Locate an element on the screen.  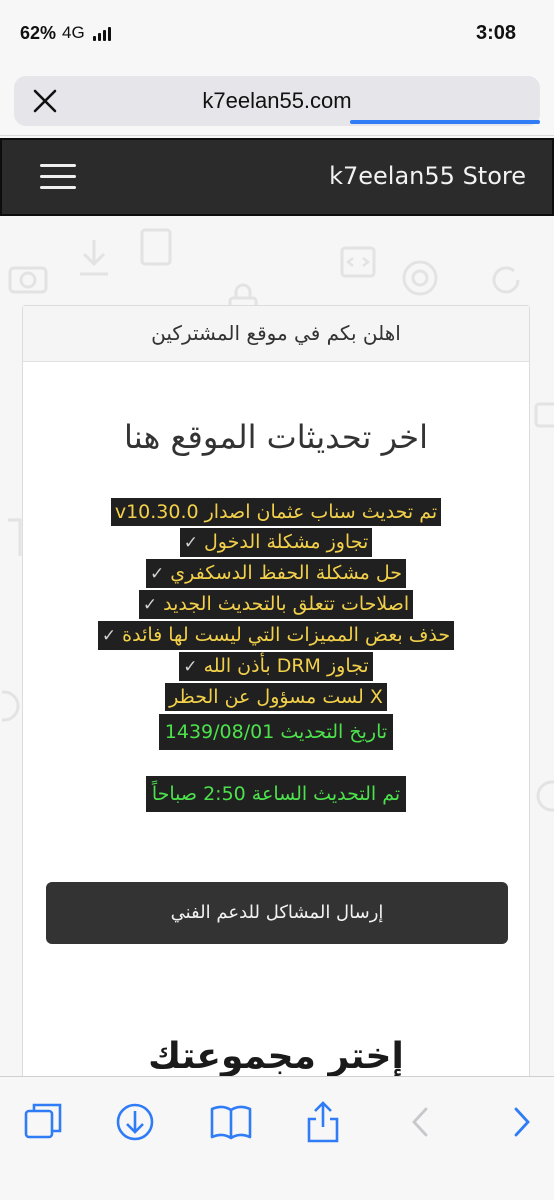
network-type: 4G is located at coordinates (73, 32).